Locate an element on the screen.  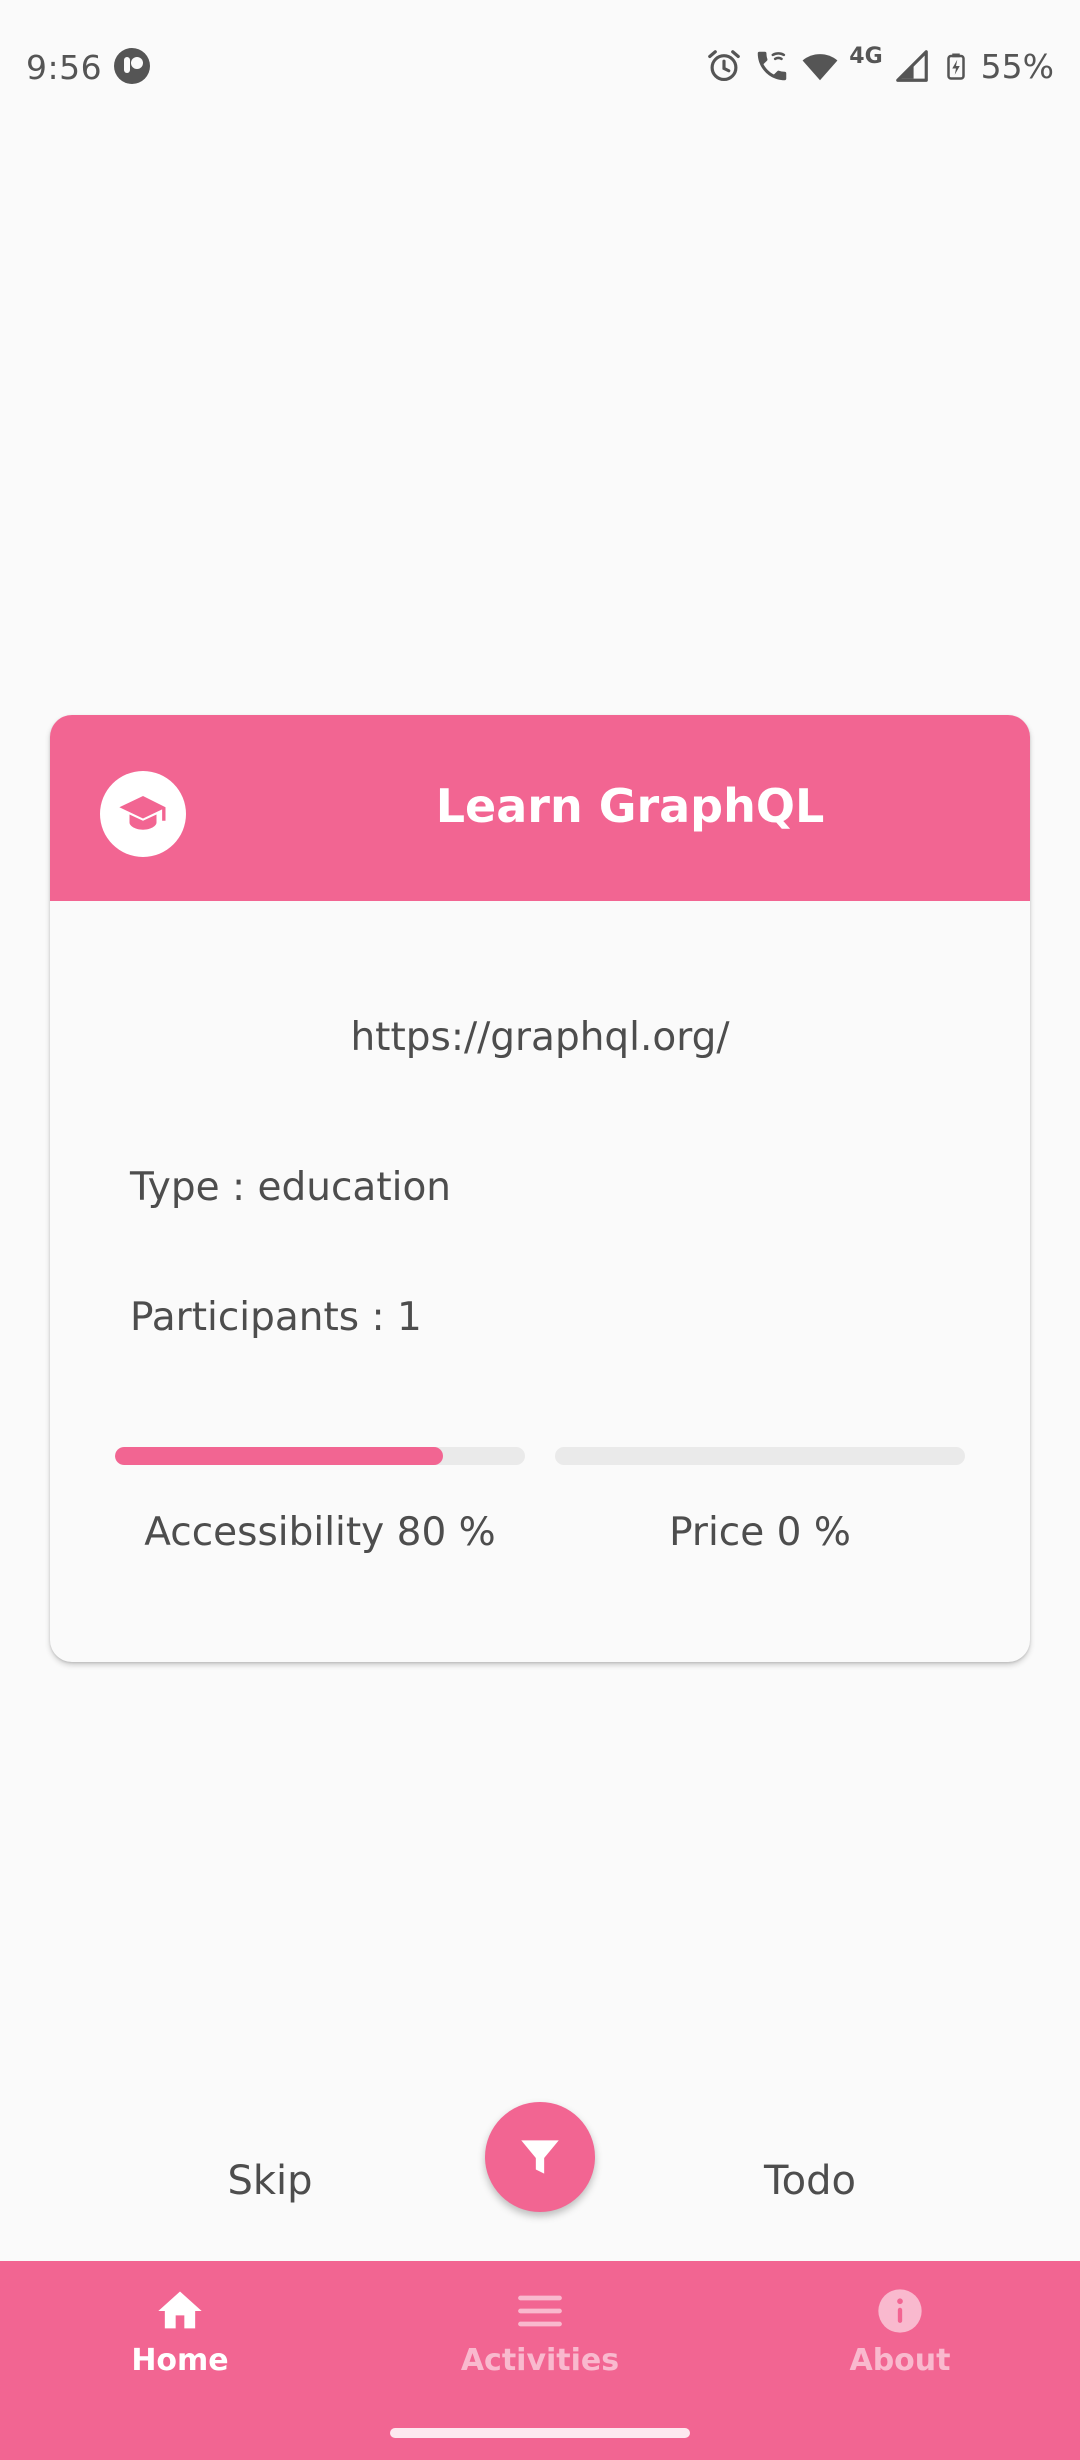
activity-type: Type : education is located at coordinates (291, 1187).